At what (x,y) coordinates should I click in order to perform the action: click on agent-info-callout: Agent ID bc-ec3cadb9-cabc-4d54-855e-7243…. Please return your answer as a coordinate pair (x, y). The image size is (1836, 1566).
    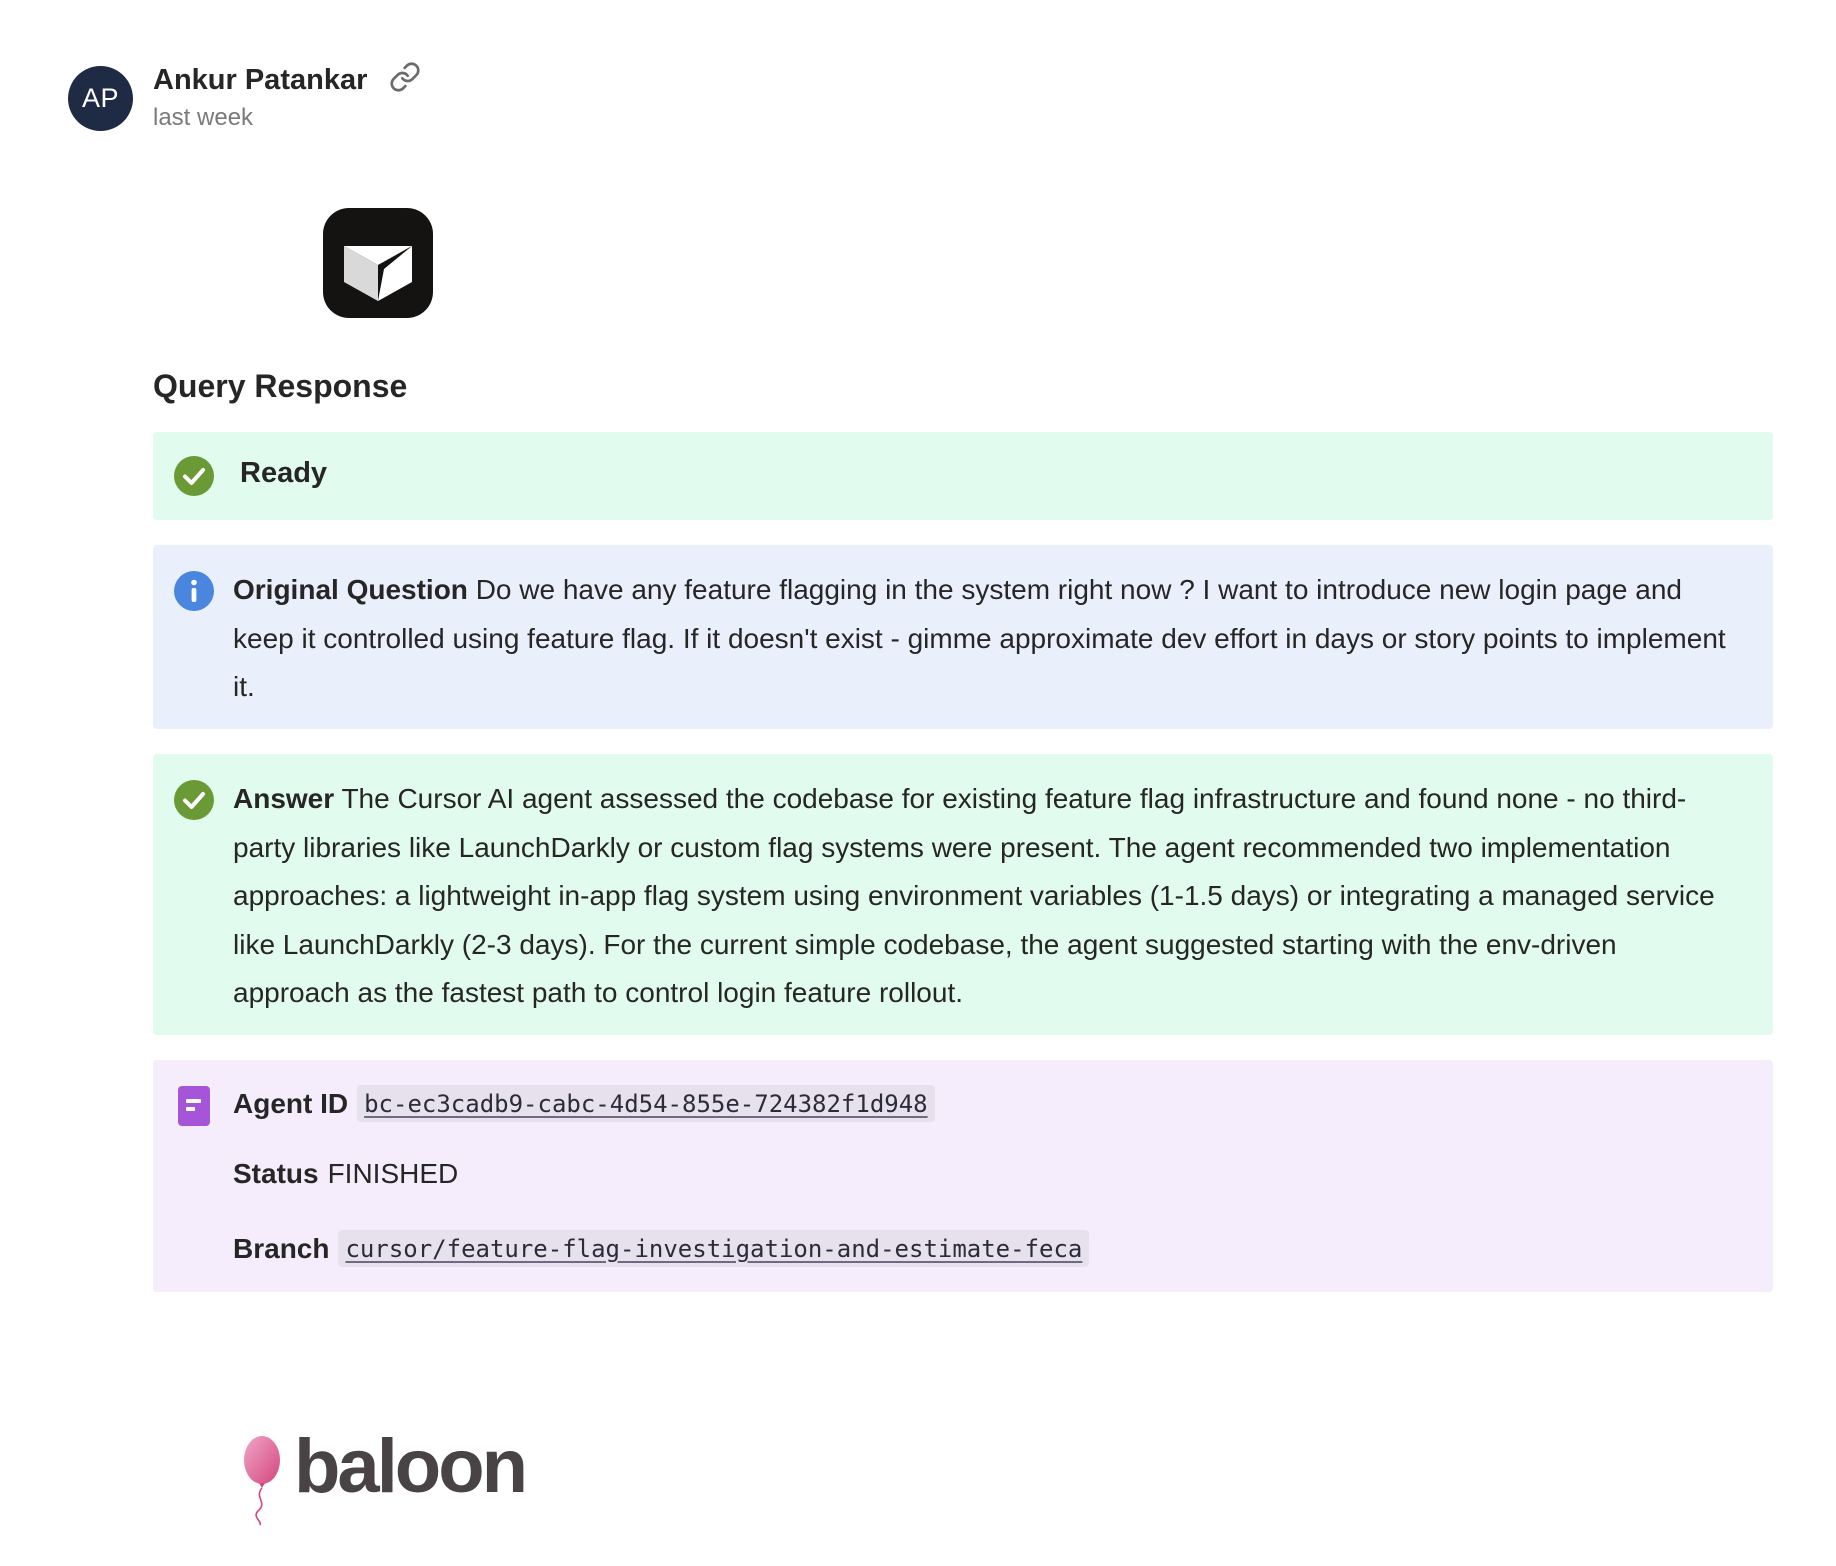
    Looking at the image, I should click on (963, 1176).